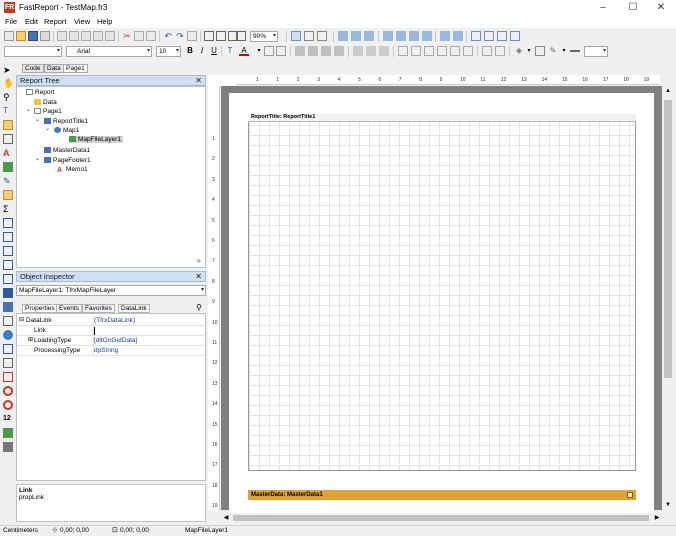 Image resolution: width=676 pixels, height=536 pixels. What do you see at coordinates (33, 68) in the screenshot?
I see `tab-code: Code` at bounding box center [33, 68].